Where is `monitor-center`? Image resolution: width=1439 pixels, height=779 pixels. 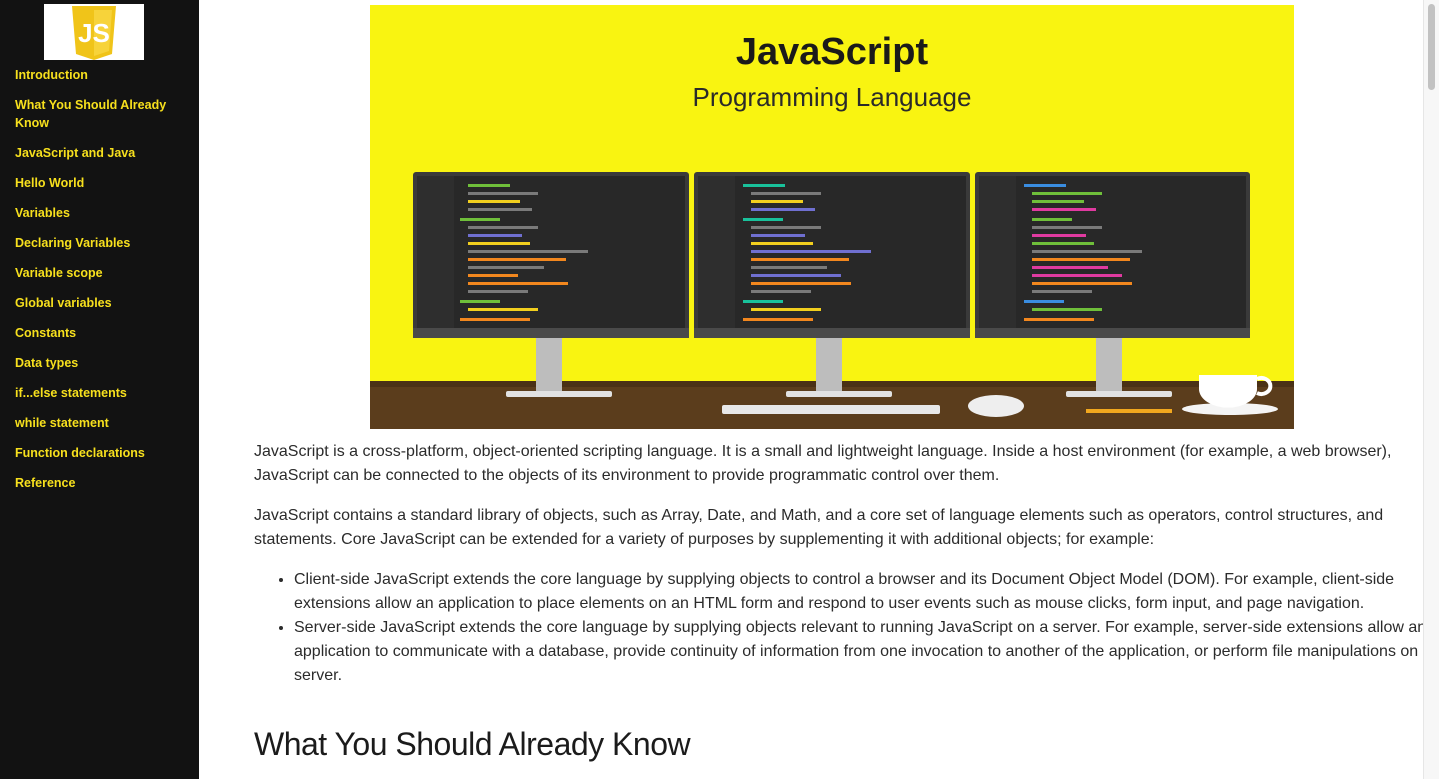 monitor-center is located at coordinates (832, 284).